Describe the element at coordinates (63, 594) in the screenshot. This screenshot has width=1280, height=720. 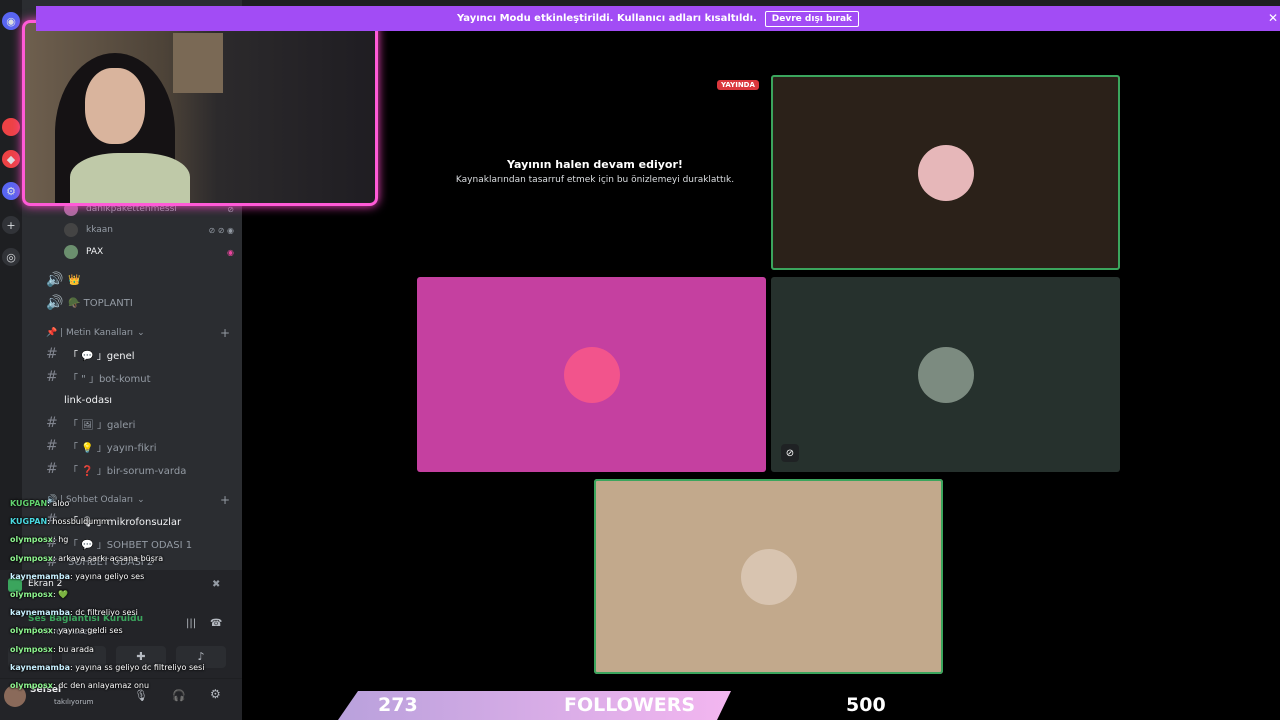
I see `chat-text: 💚` at that location.